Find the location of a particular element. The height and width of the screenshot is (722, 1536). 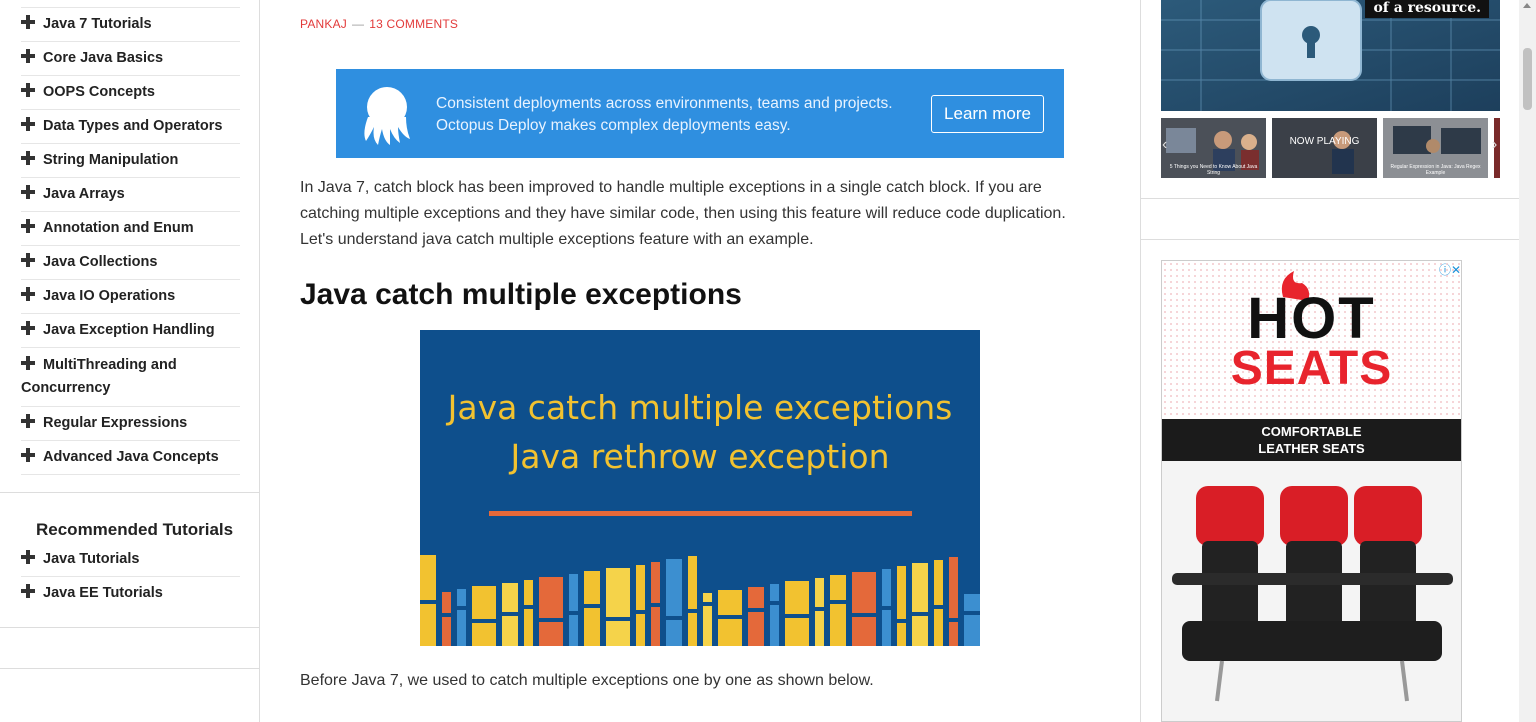

recommended-list: Java Tutorials Java EE Tutorials is located at coordinates (130, 576).